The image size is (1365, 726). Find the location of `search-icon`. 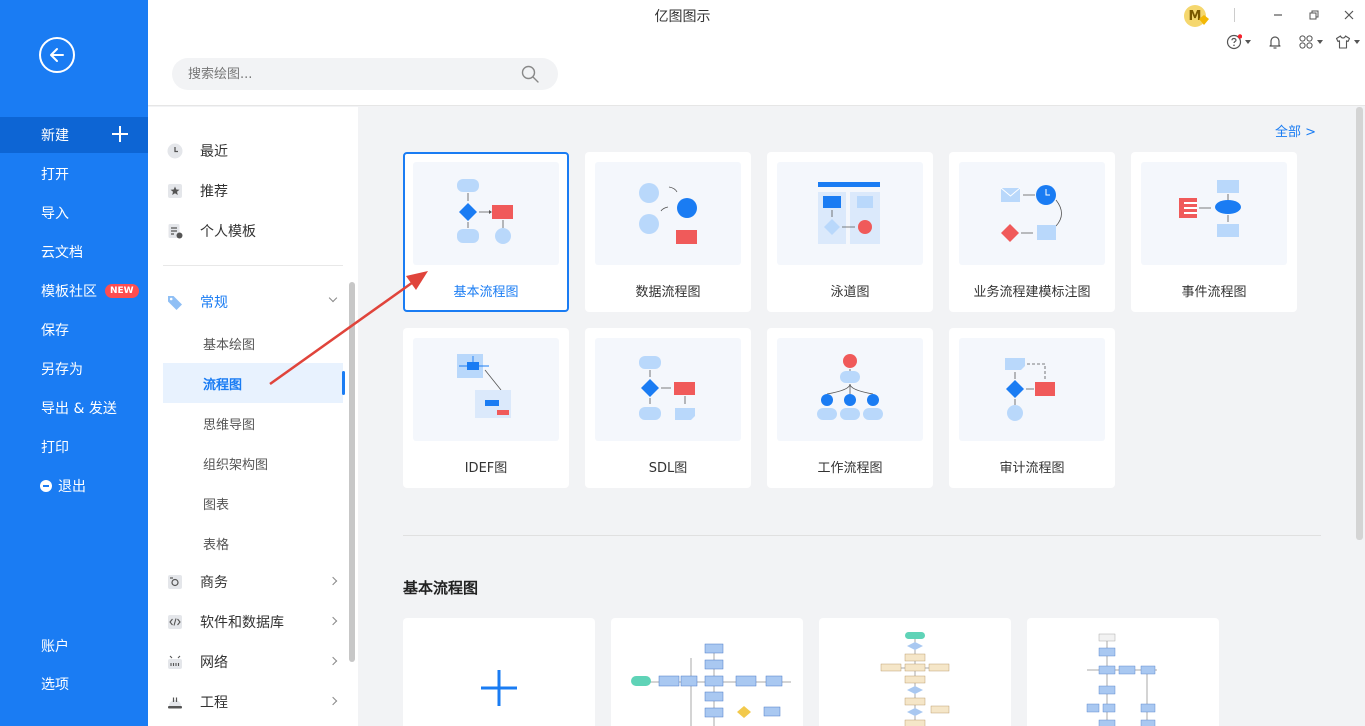

search-icon is located at coordinates (530, 74).